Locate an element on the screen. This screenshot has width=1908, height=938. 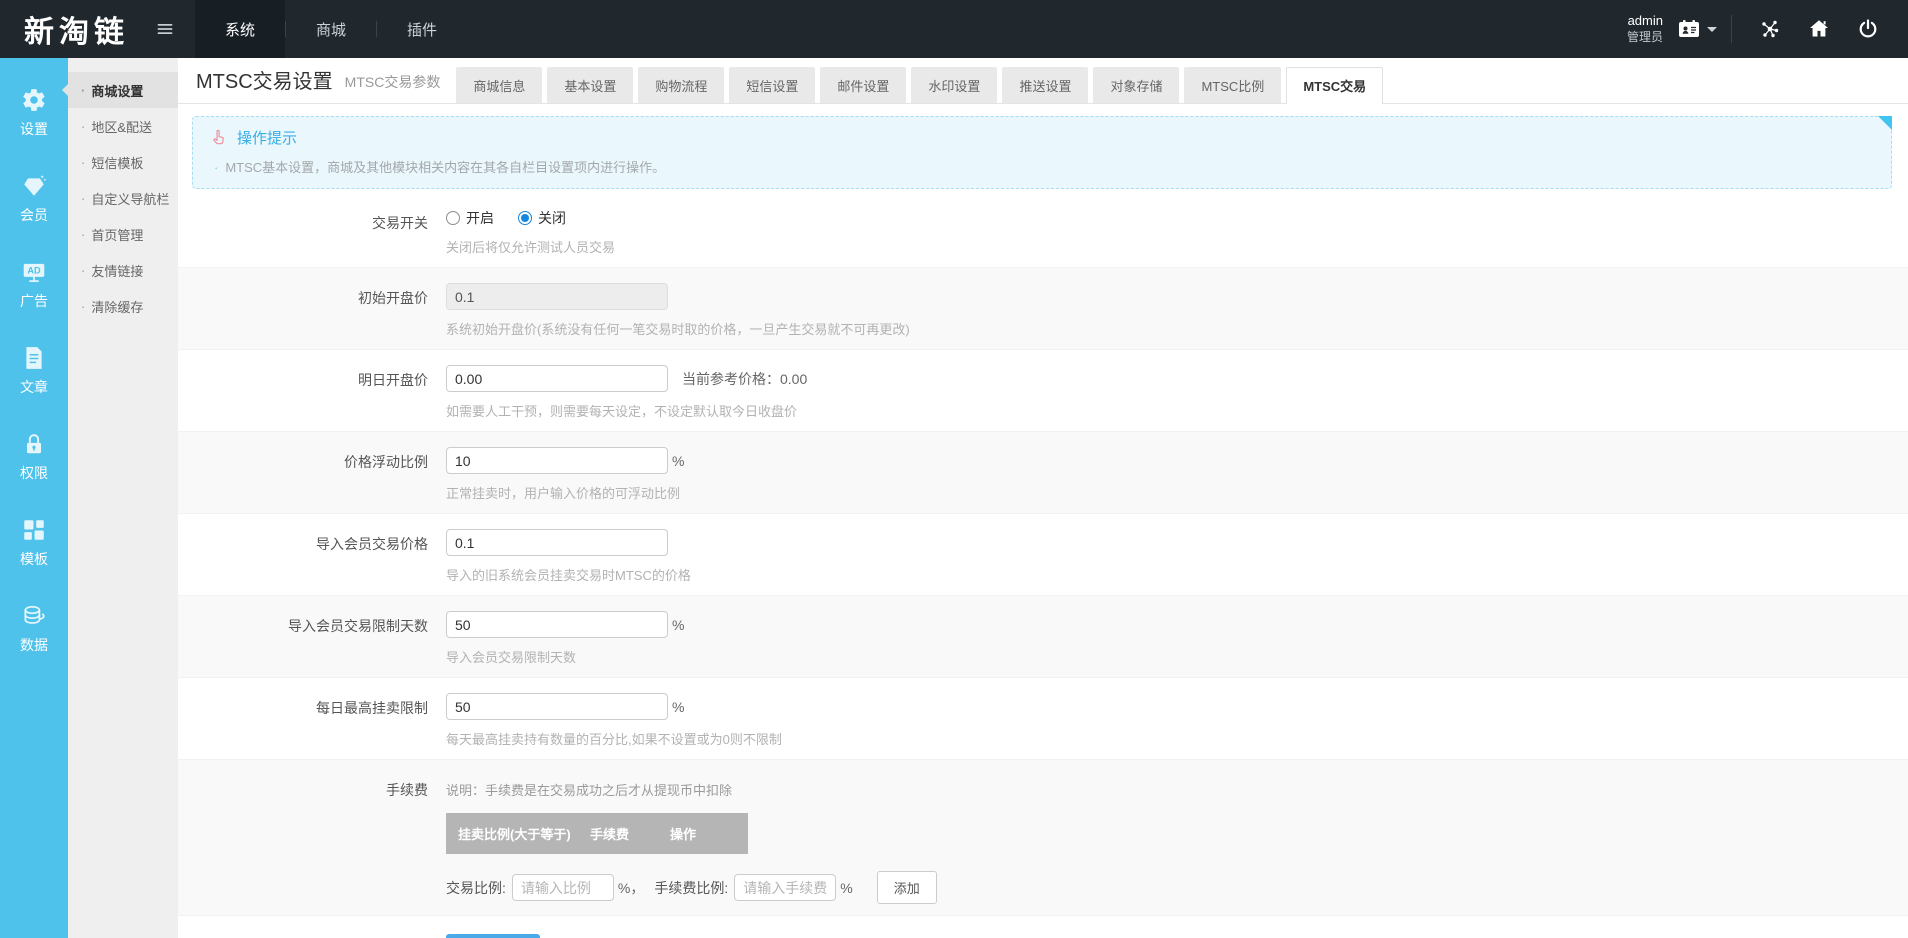
field-help: 导入会员交易限制天数 is located at coordinates (511, 657).